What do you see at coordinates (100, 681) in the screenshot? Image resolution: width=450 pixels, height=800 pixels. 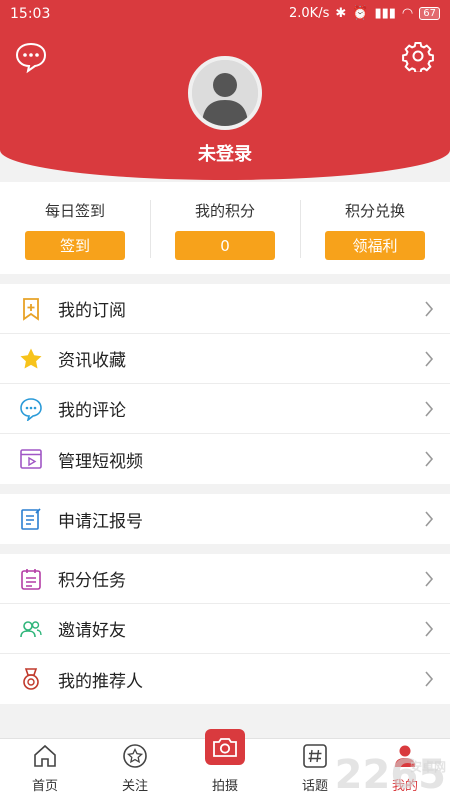 I see `menu-item-label: 我的推荐人` at bounding box center [100, 681].